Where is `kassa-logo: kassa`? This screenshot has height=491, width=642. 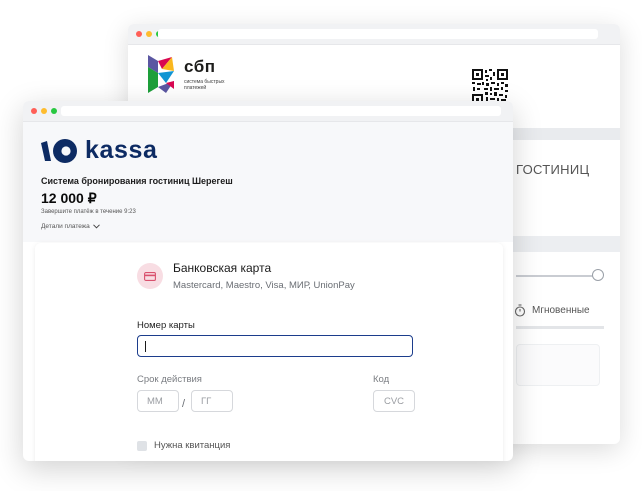
kassa-logo: kassa is located at coordinates (99, 150).